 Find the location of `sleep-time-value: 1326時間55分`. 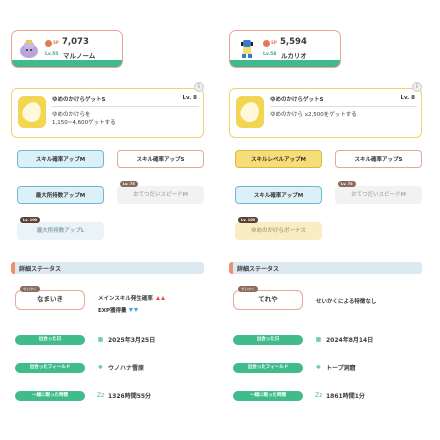

sleep-time-value: 1326時間55分 is located at coordinates (130, 396).